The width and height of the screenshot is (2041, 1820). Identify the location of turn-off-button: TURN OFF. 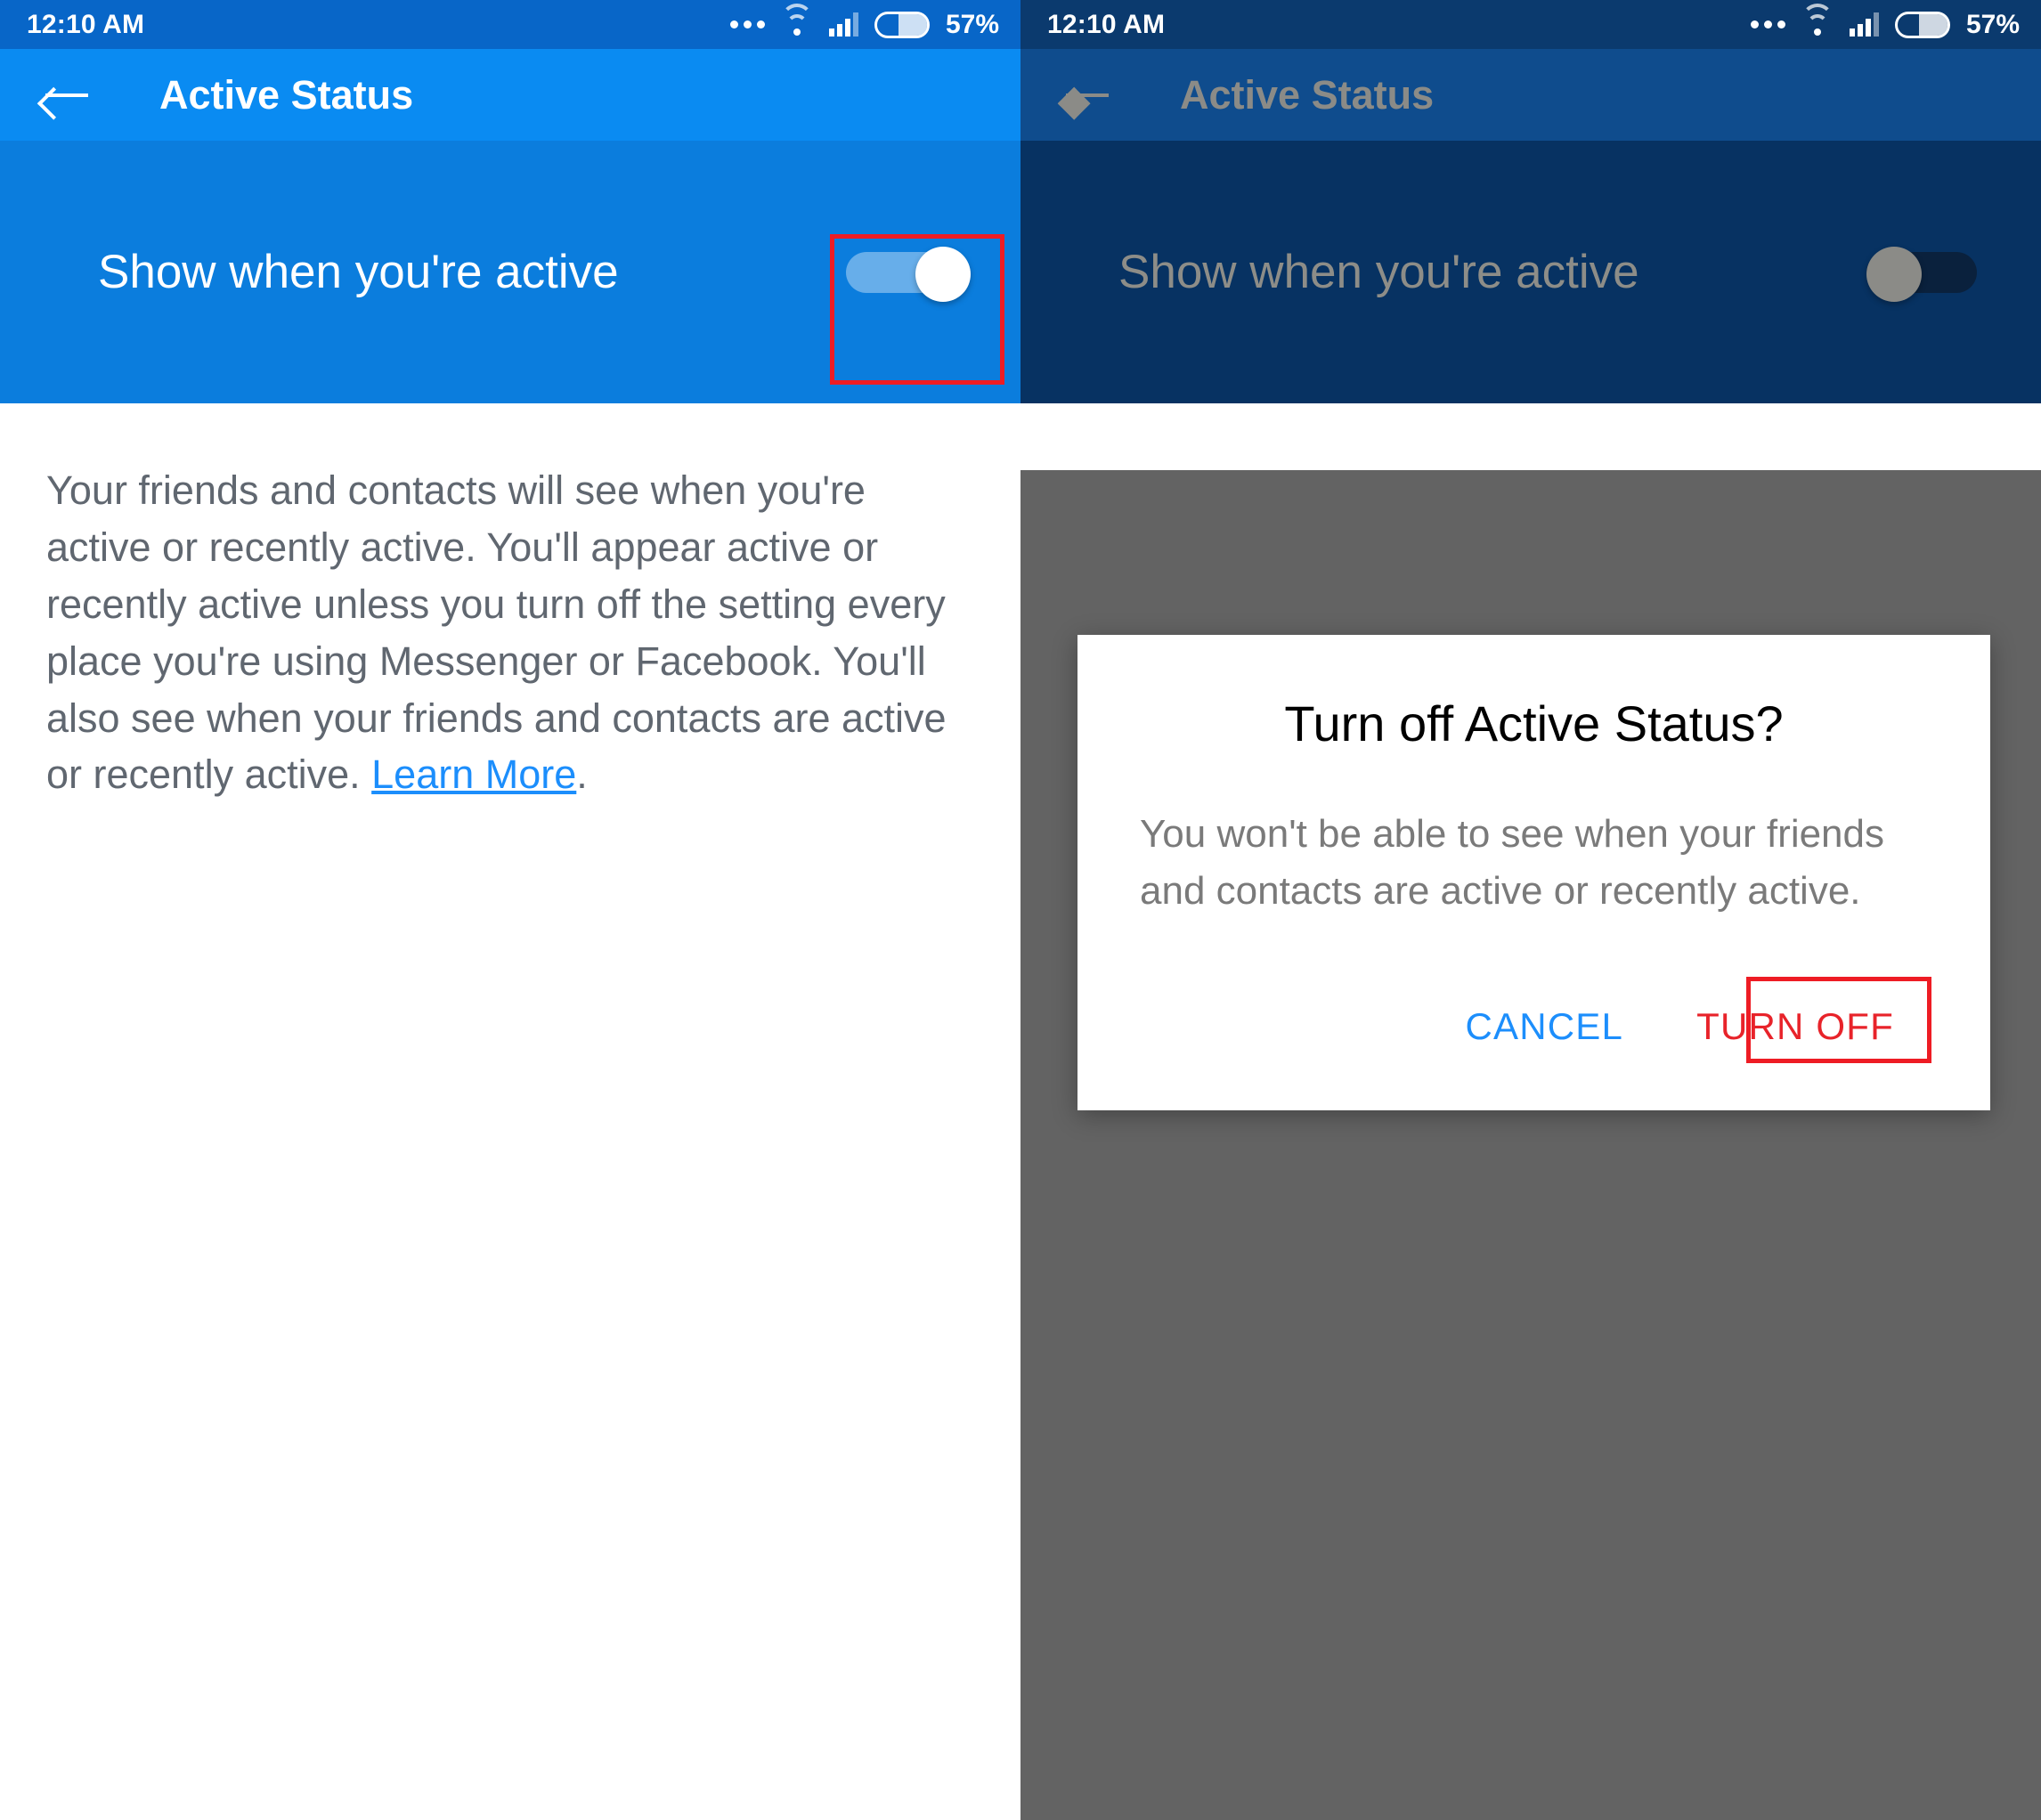
(1795, 1026).